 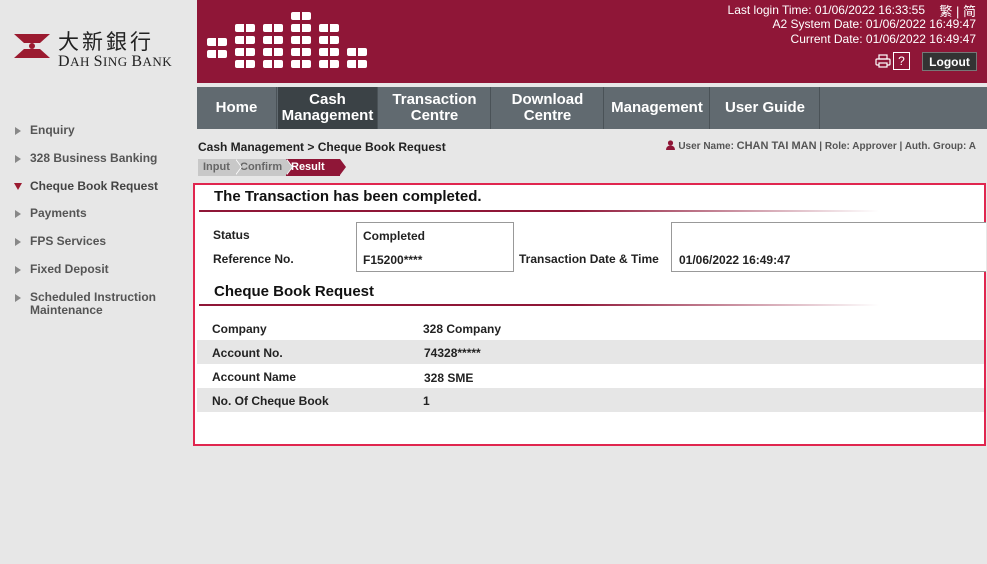 What do you see at coordinates (435, 108) in the screenshot?
I see `tab-transaction-centre: Transaction Centre` at bounding box center [435, 108].